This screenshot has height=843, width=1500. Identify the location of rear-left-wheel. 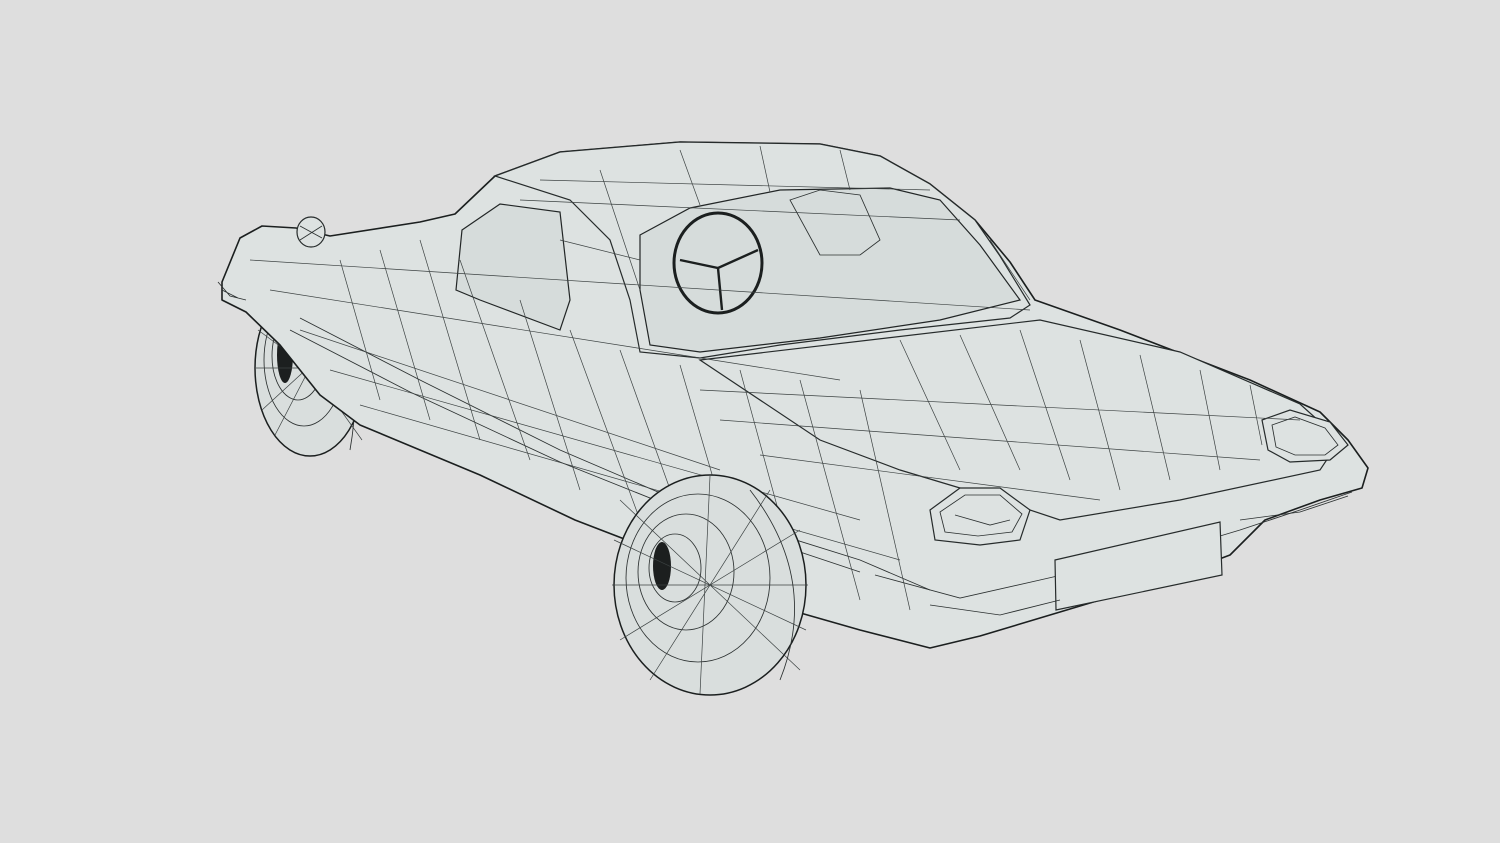
(710, 585).